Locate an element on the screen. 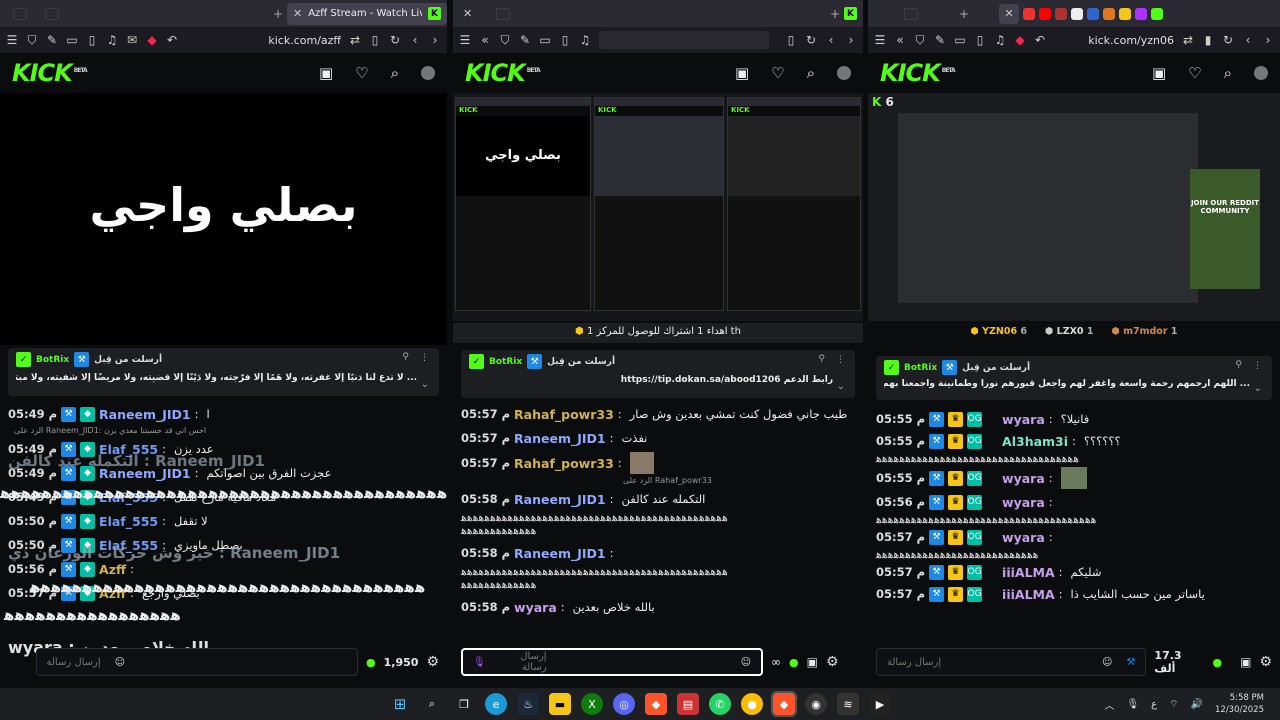 The height and width of the screenshot is (720, 1280). obs-icon: ◉ is located at coordinates (816, 704).